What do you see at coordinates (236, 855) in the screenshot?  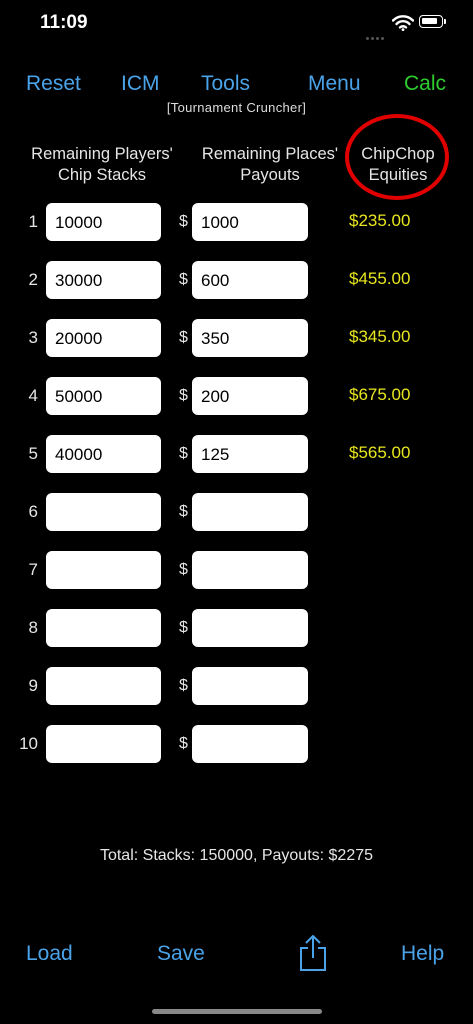 I see `totals-summary: Total: Stacks: 150000, Payouts: $2275` at bounding box center [236, 855].